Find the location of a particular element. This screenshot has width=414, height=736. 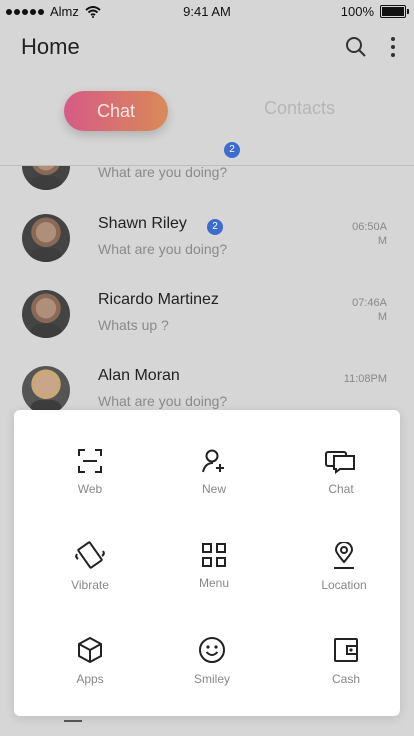

action-label: Web is located at coordinates (90, 489).